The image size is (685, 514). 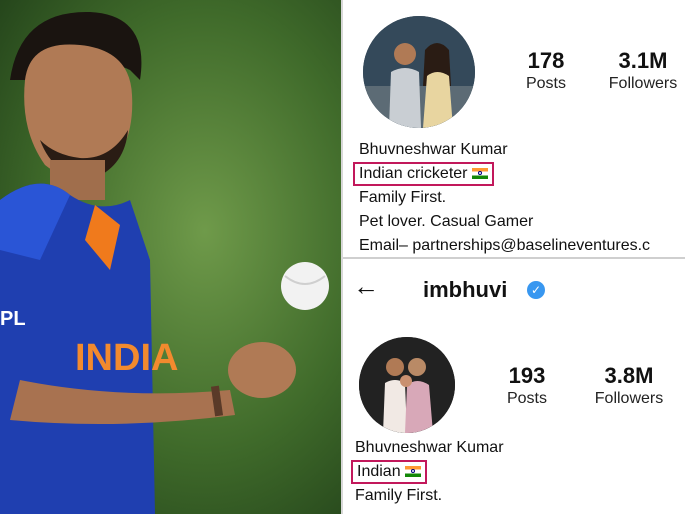 I want to click on bio-email-line: Email– partnerships@baselineventures.c, so click(x=504, y=245).